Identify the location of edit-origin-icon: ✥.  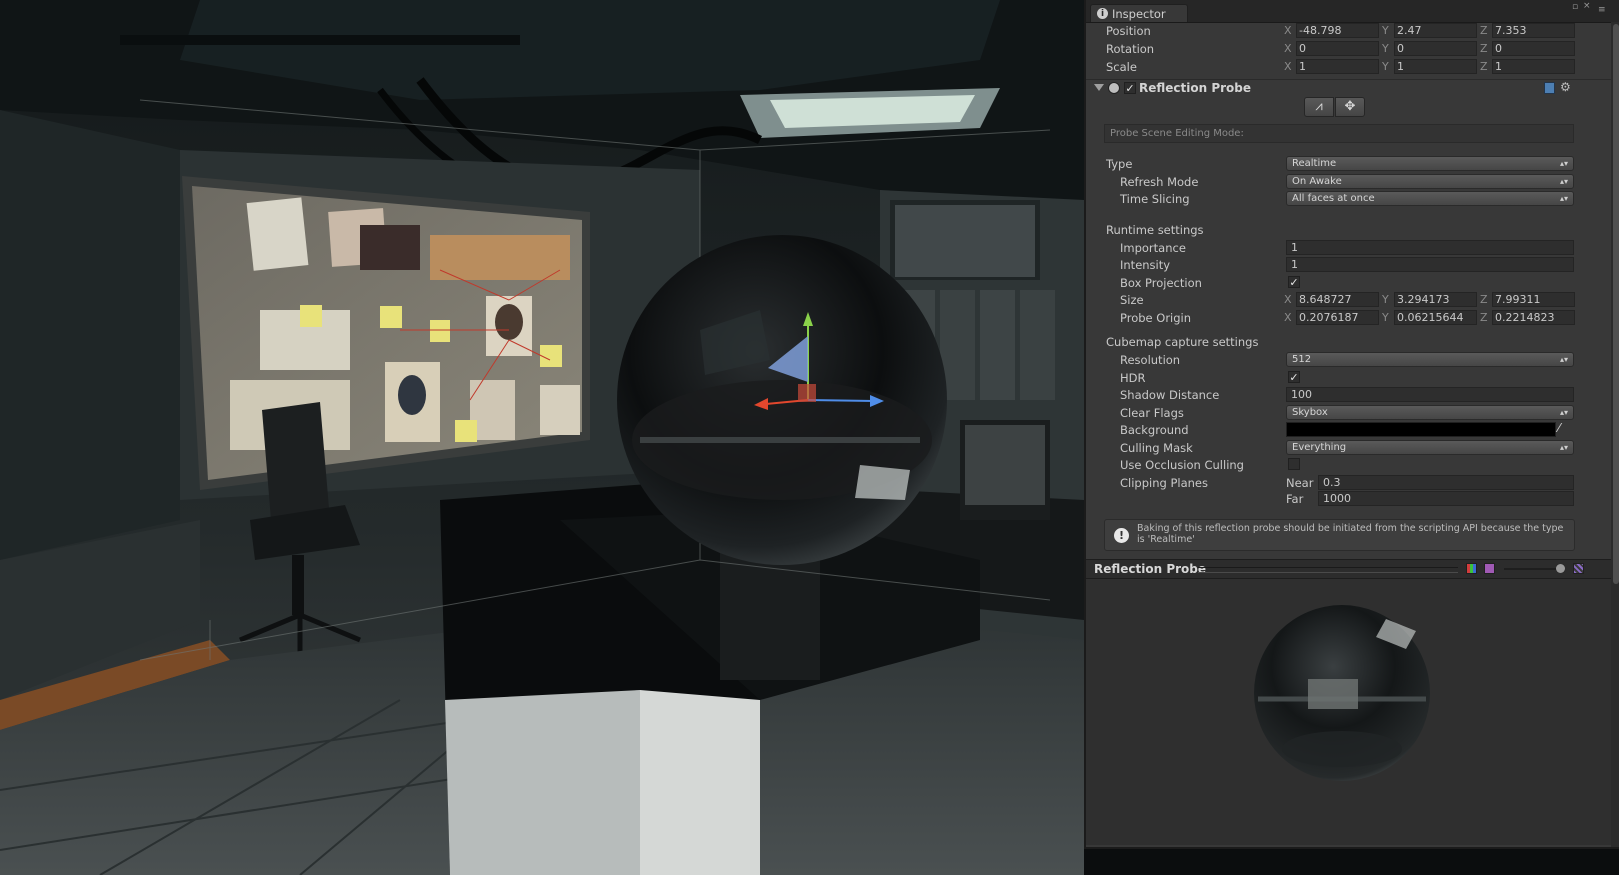
(1350, 106).